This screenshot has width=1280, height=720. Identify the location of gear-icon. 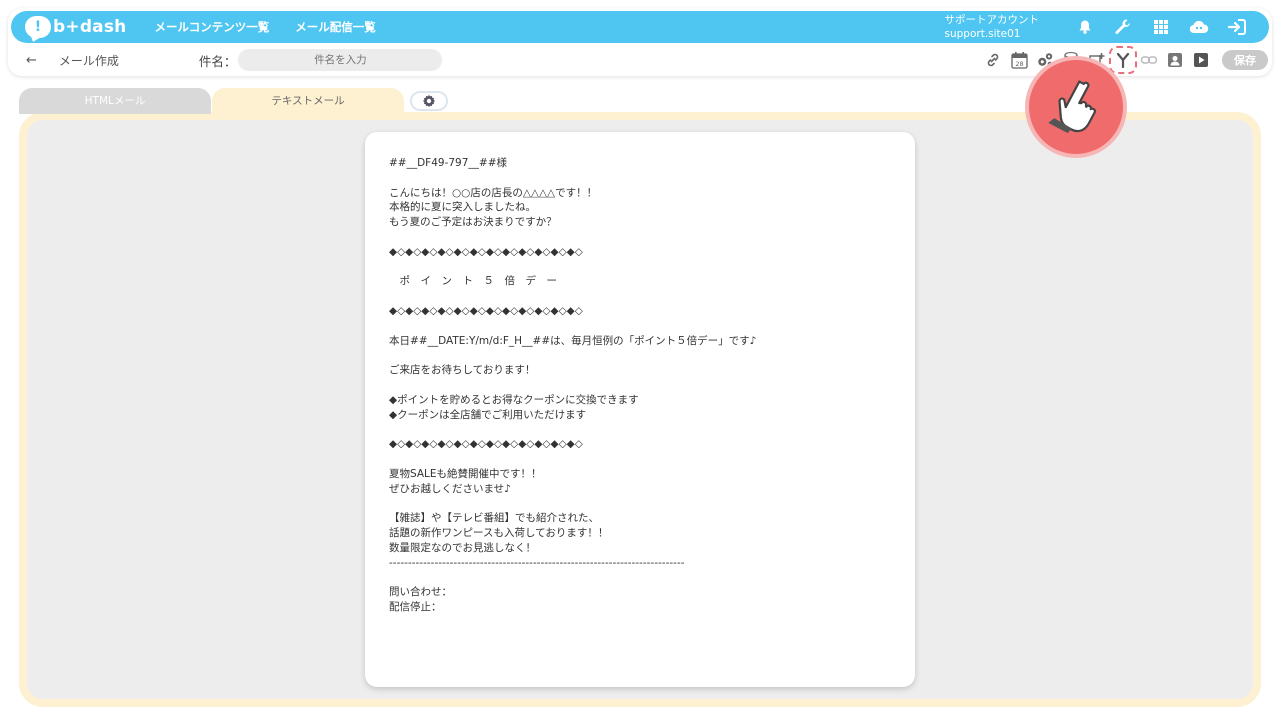
(429, 101).